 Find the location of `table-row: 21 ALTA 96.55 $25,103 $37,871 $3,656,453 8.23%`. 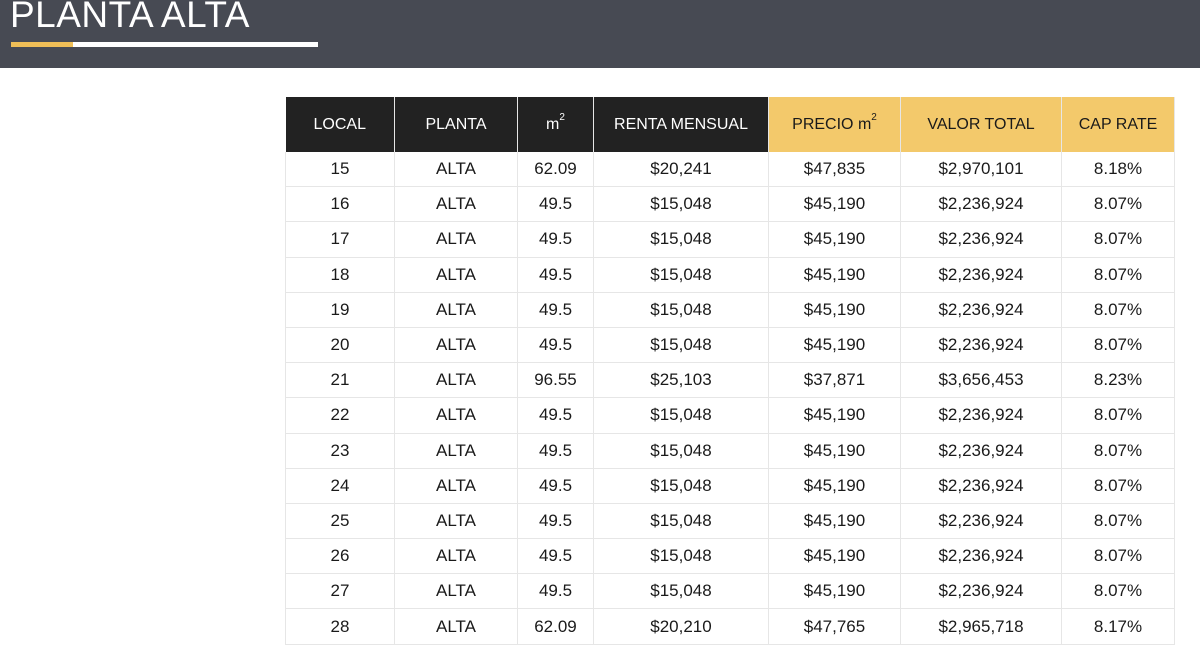

table-row: 21 ALTA 96.55 $25,103 $37,871 $3,656,453 8.23% is located at coordinates (730, 380).